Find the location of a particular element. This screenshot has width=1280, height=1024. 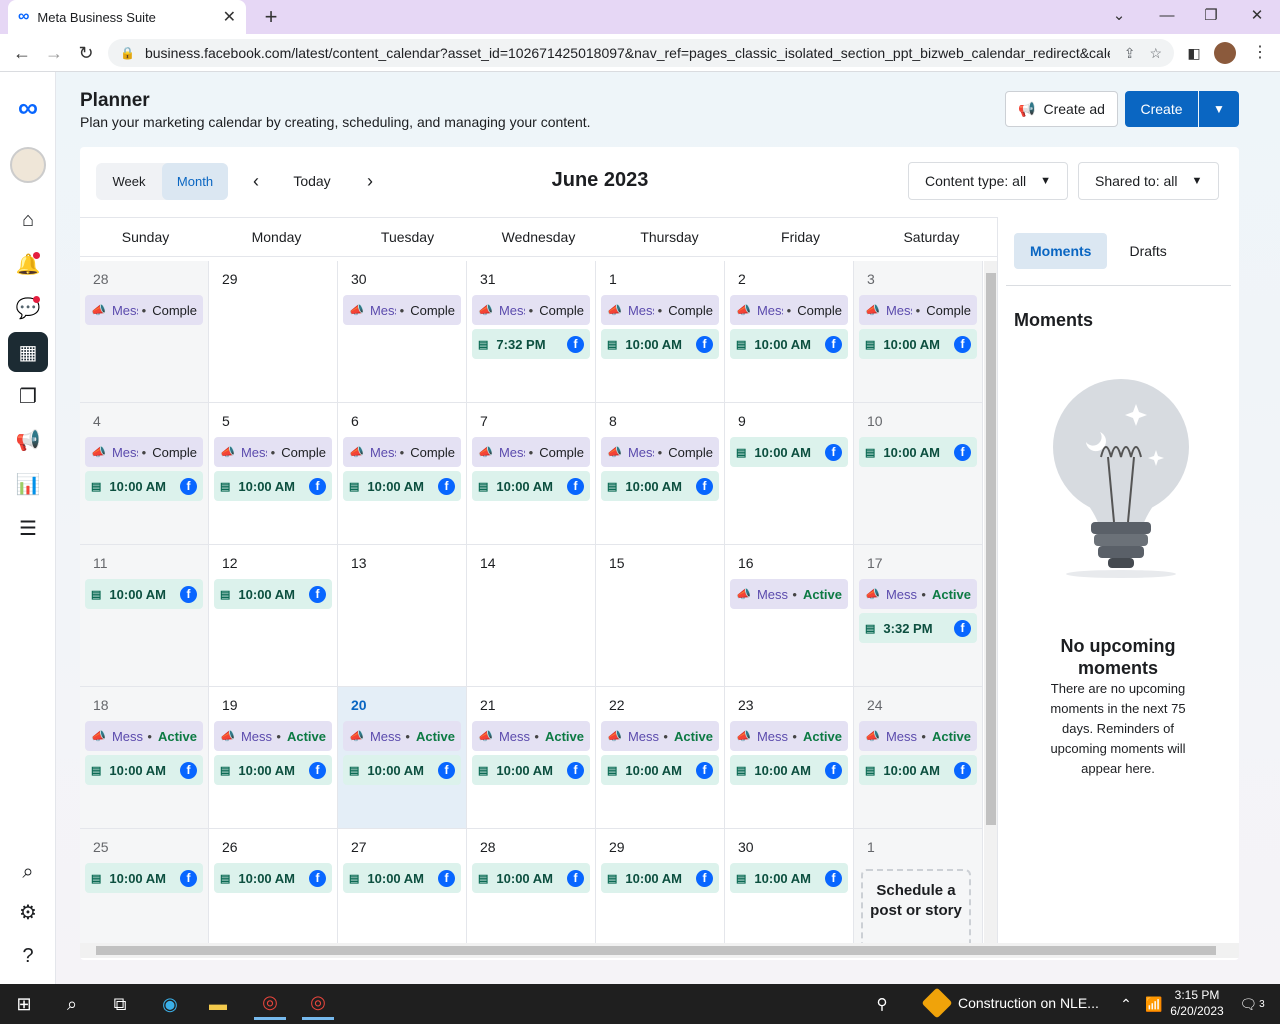

calendar-day-cell: 6 📣 Mess• Comple ▤ 10:00 AM f is located at coordinates (402, 474).